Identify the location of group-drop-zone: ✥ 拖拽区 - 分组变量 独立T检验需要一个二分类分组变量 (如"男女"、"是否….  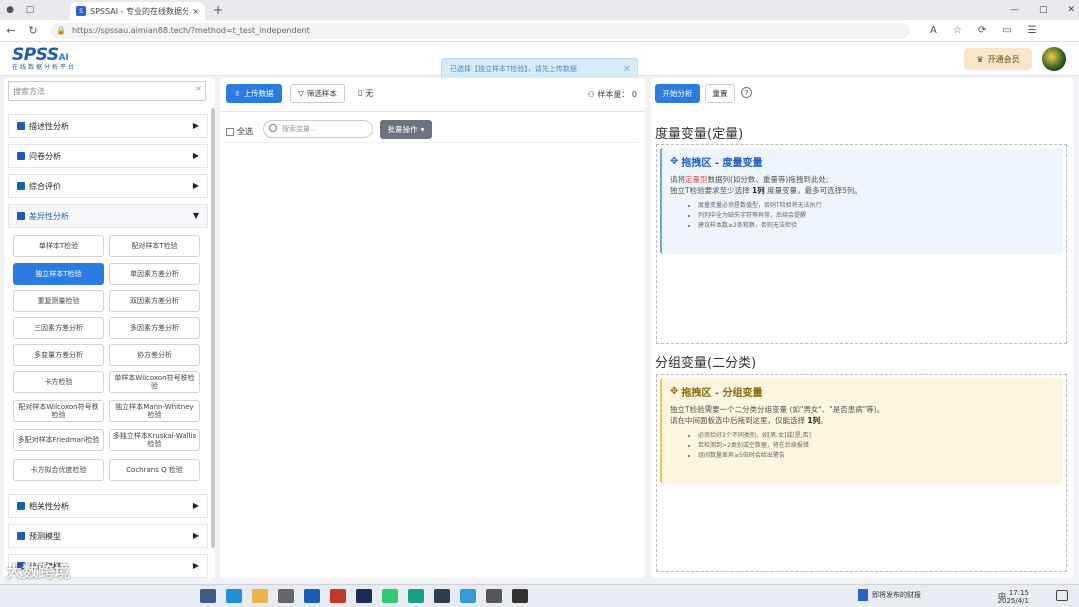
(861, 473).